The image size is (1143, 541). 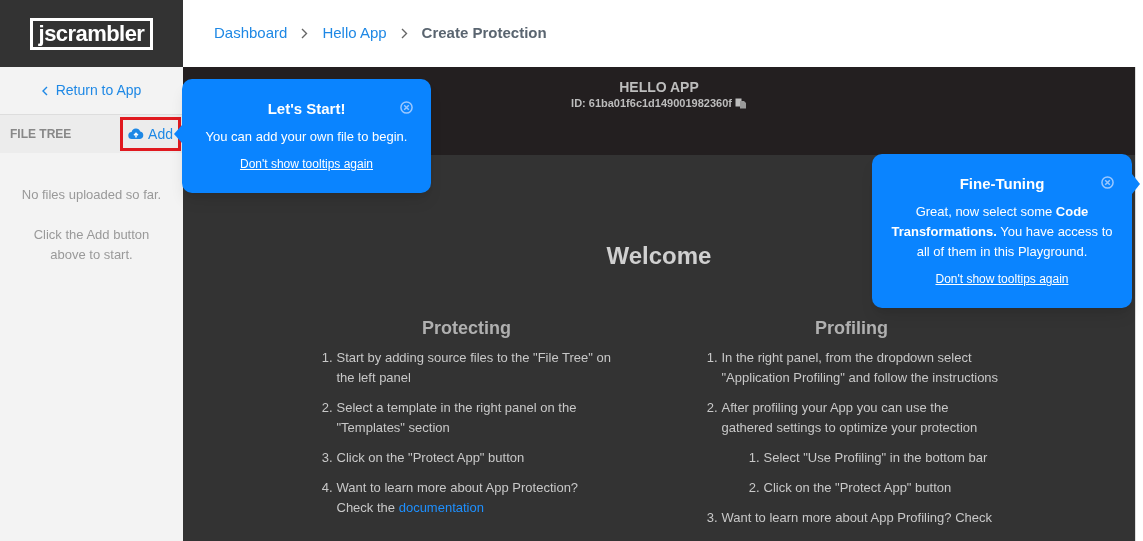 I want to click on breadcrumb-link: Dashboard, so click(x=251, y=33).